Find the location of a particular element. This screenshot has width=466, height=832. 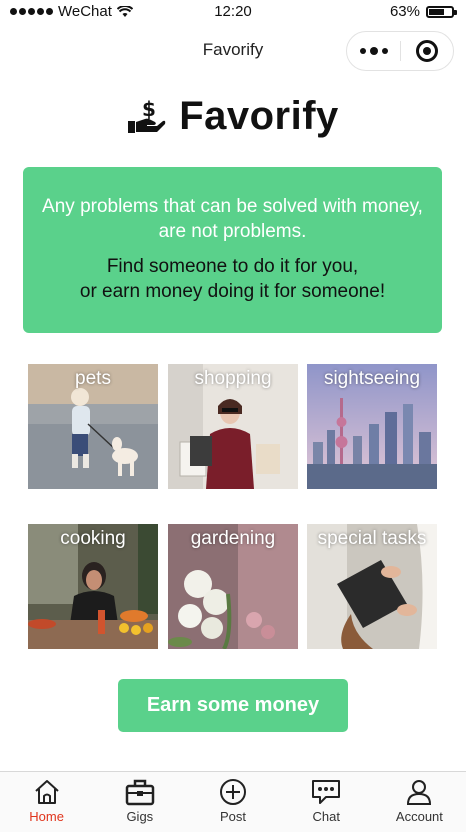

hand-money-icon: $ is located at coordinates (147, 116).